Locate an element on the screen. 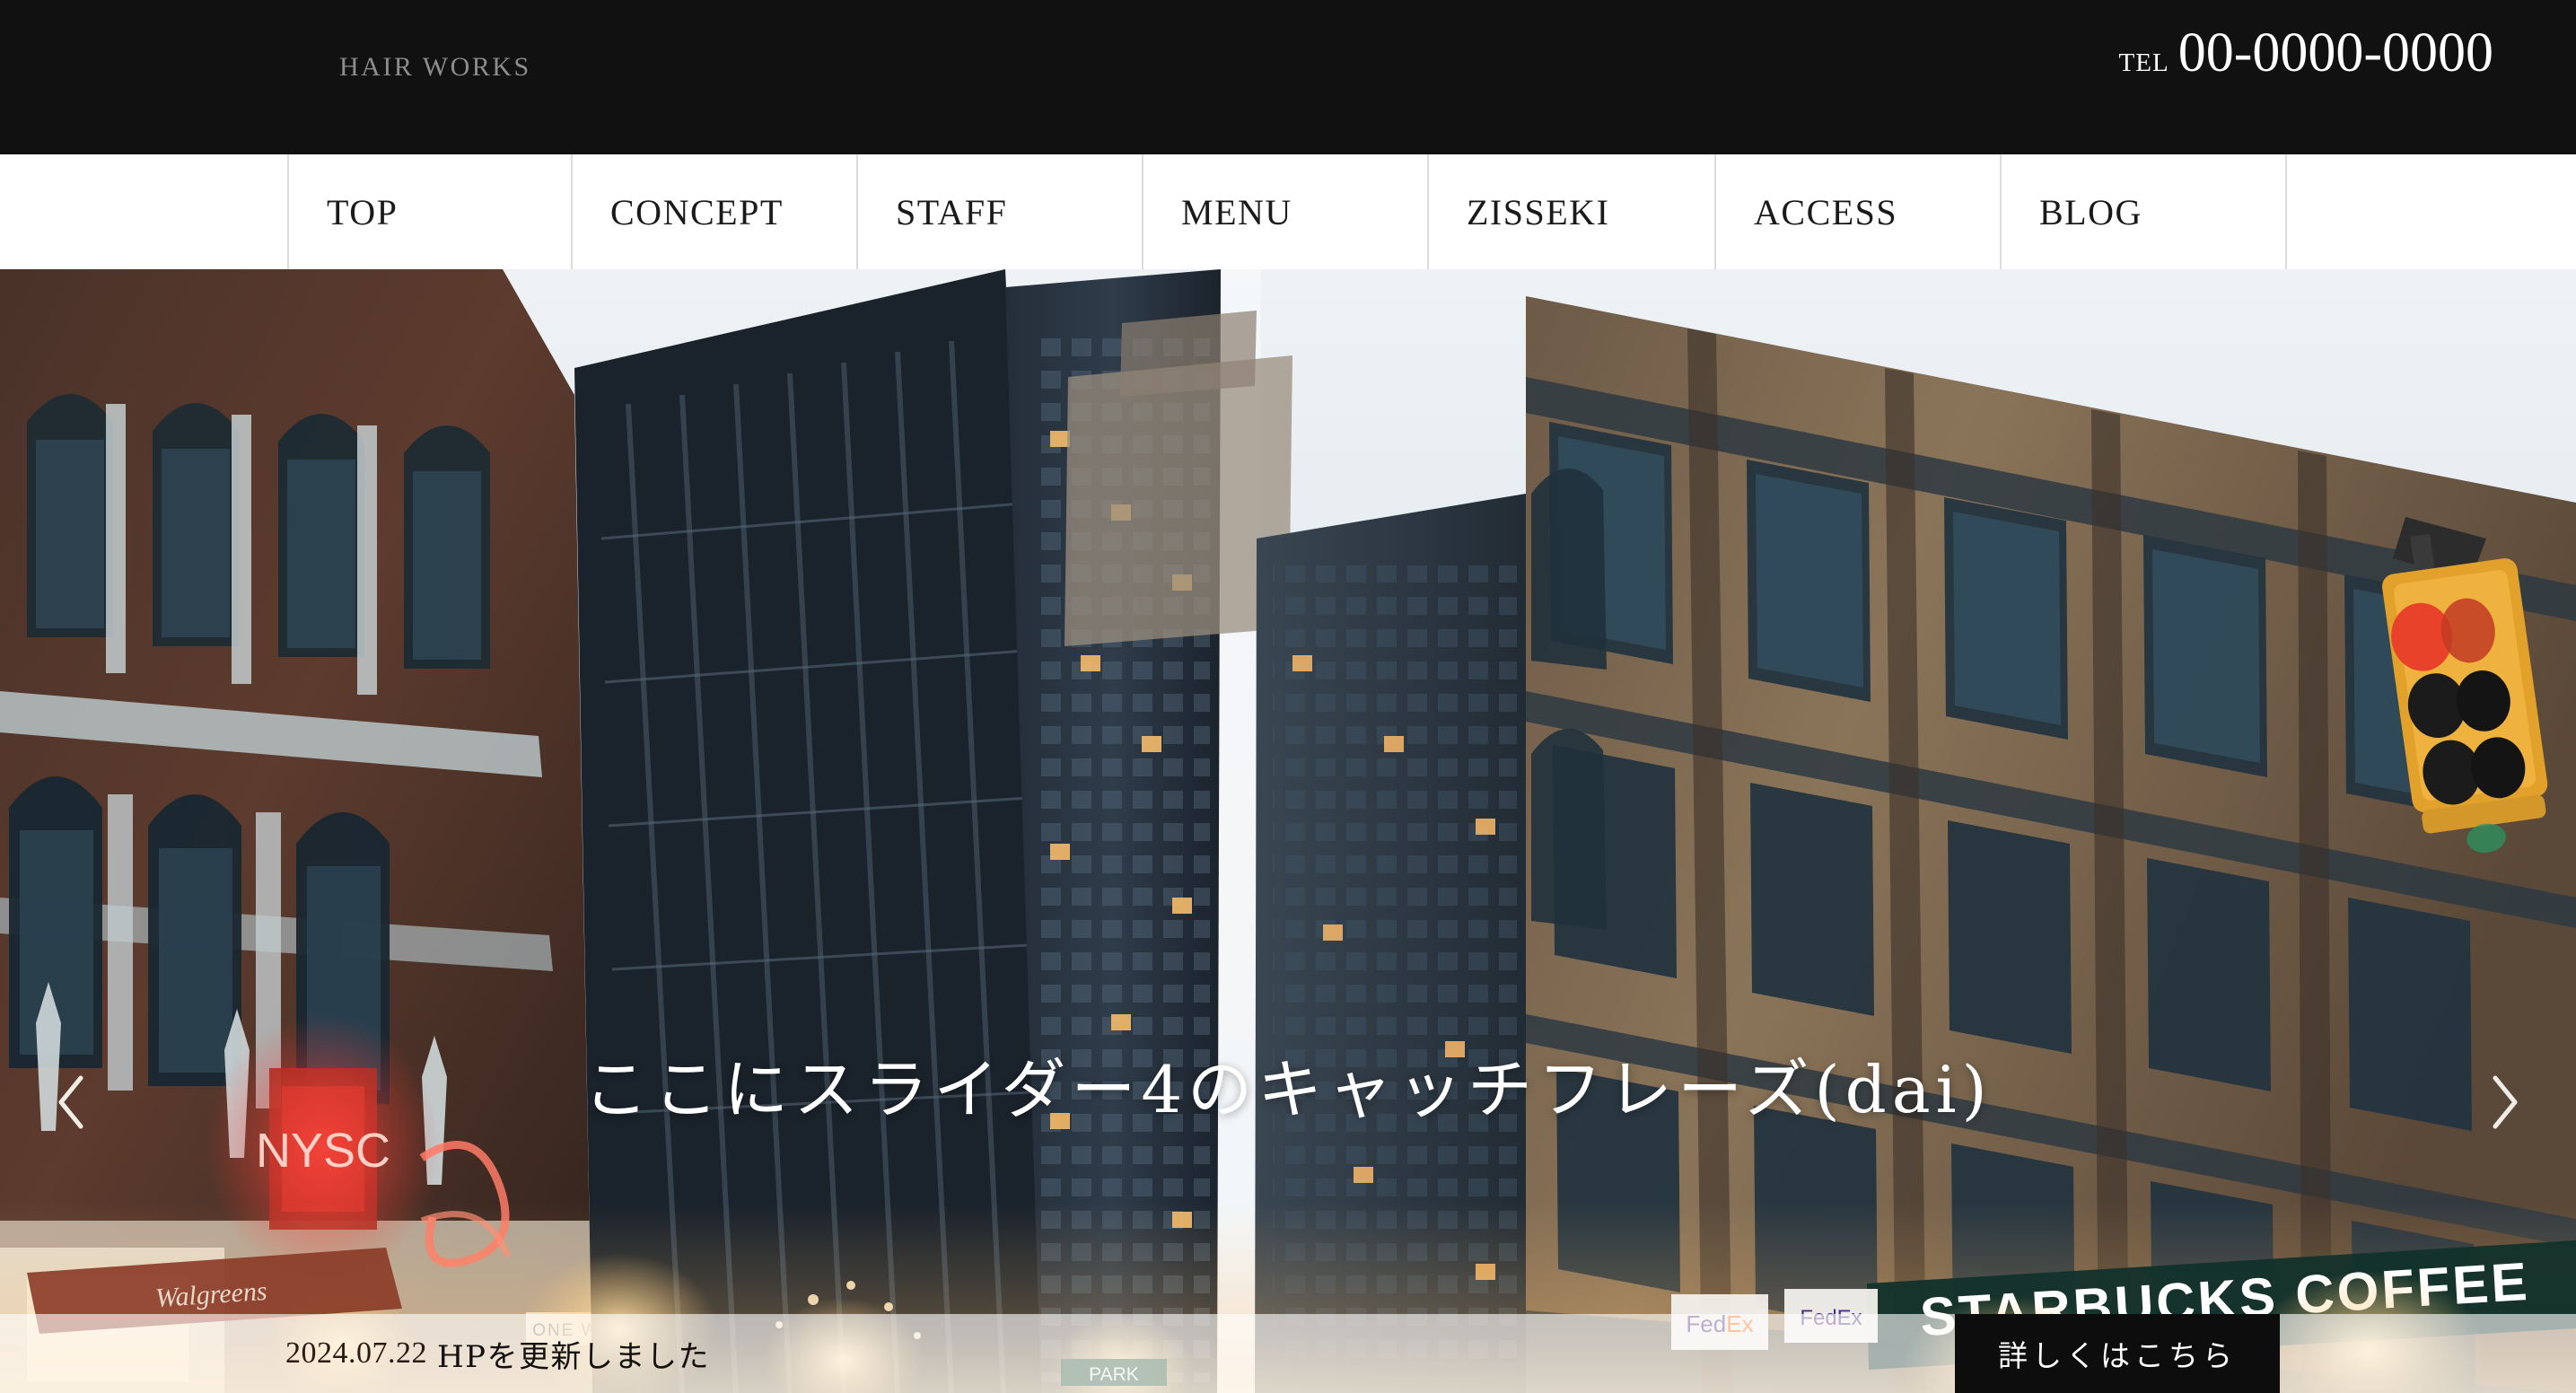  slider-prev-button is located at coordinates (72, 1104).